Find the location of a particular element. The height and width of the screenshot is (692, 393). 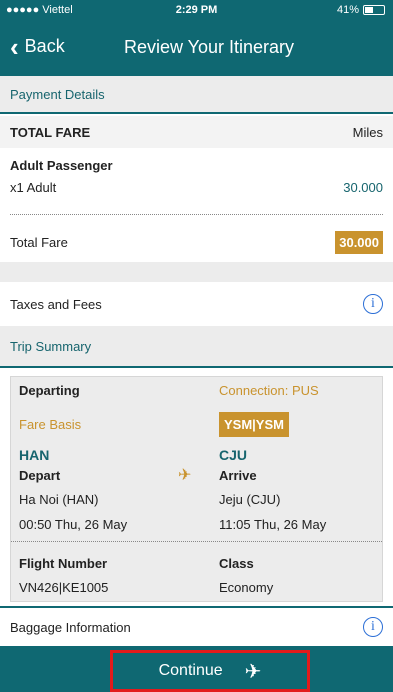

depart-label: Depart is located at coordinates (40, 475).